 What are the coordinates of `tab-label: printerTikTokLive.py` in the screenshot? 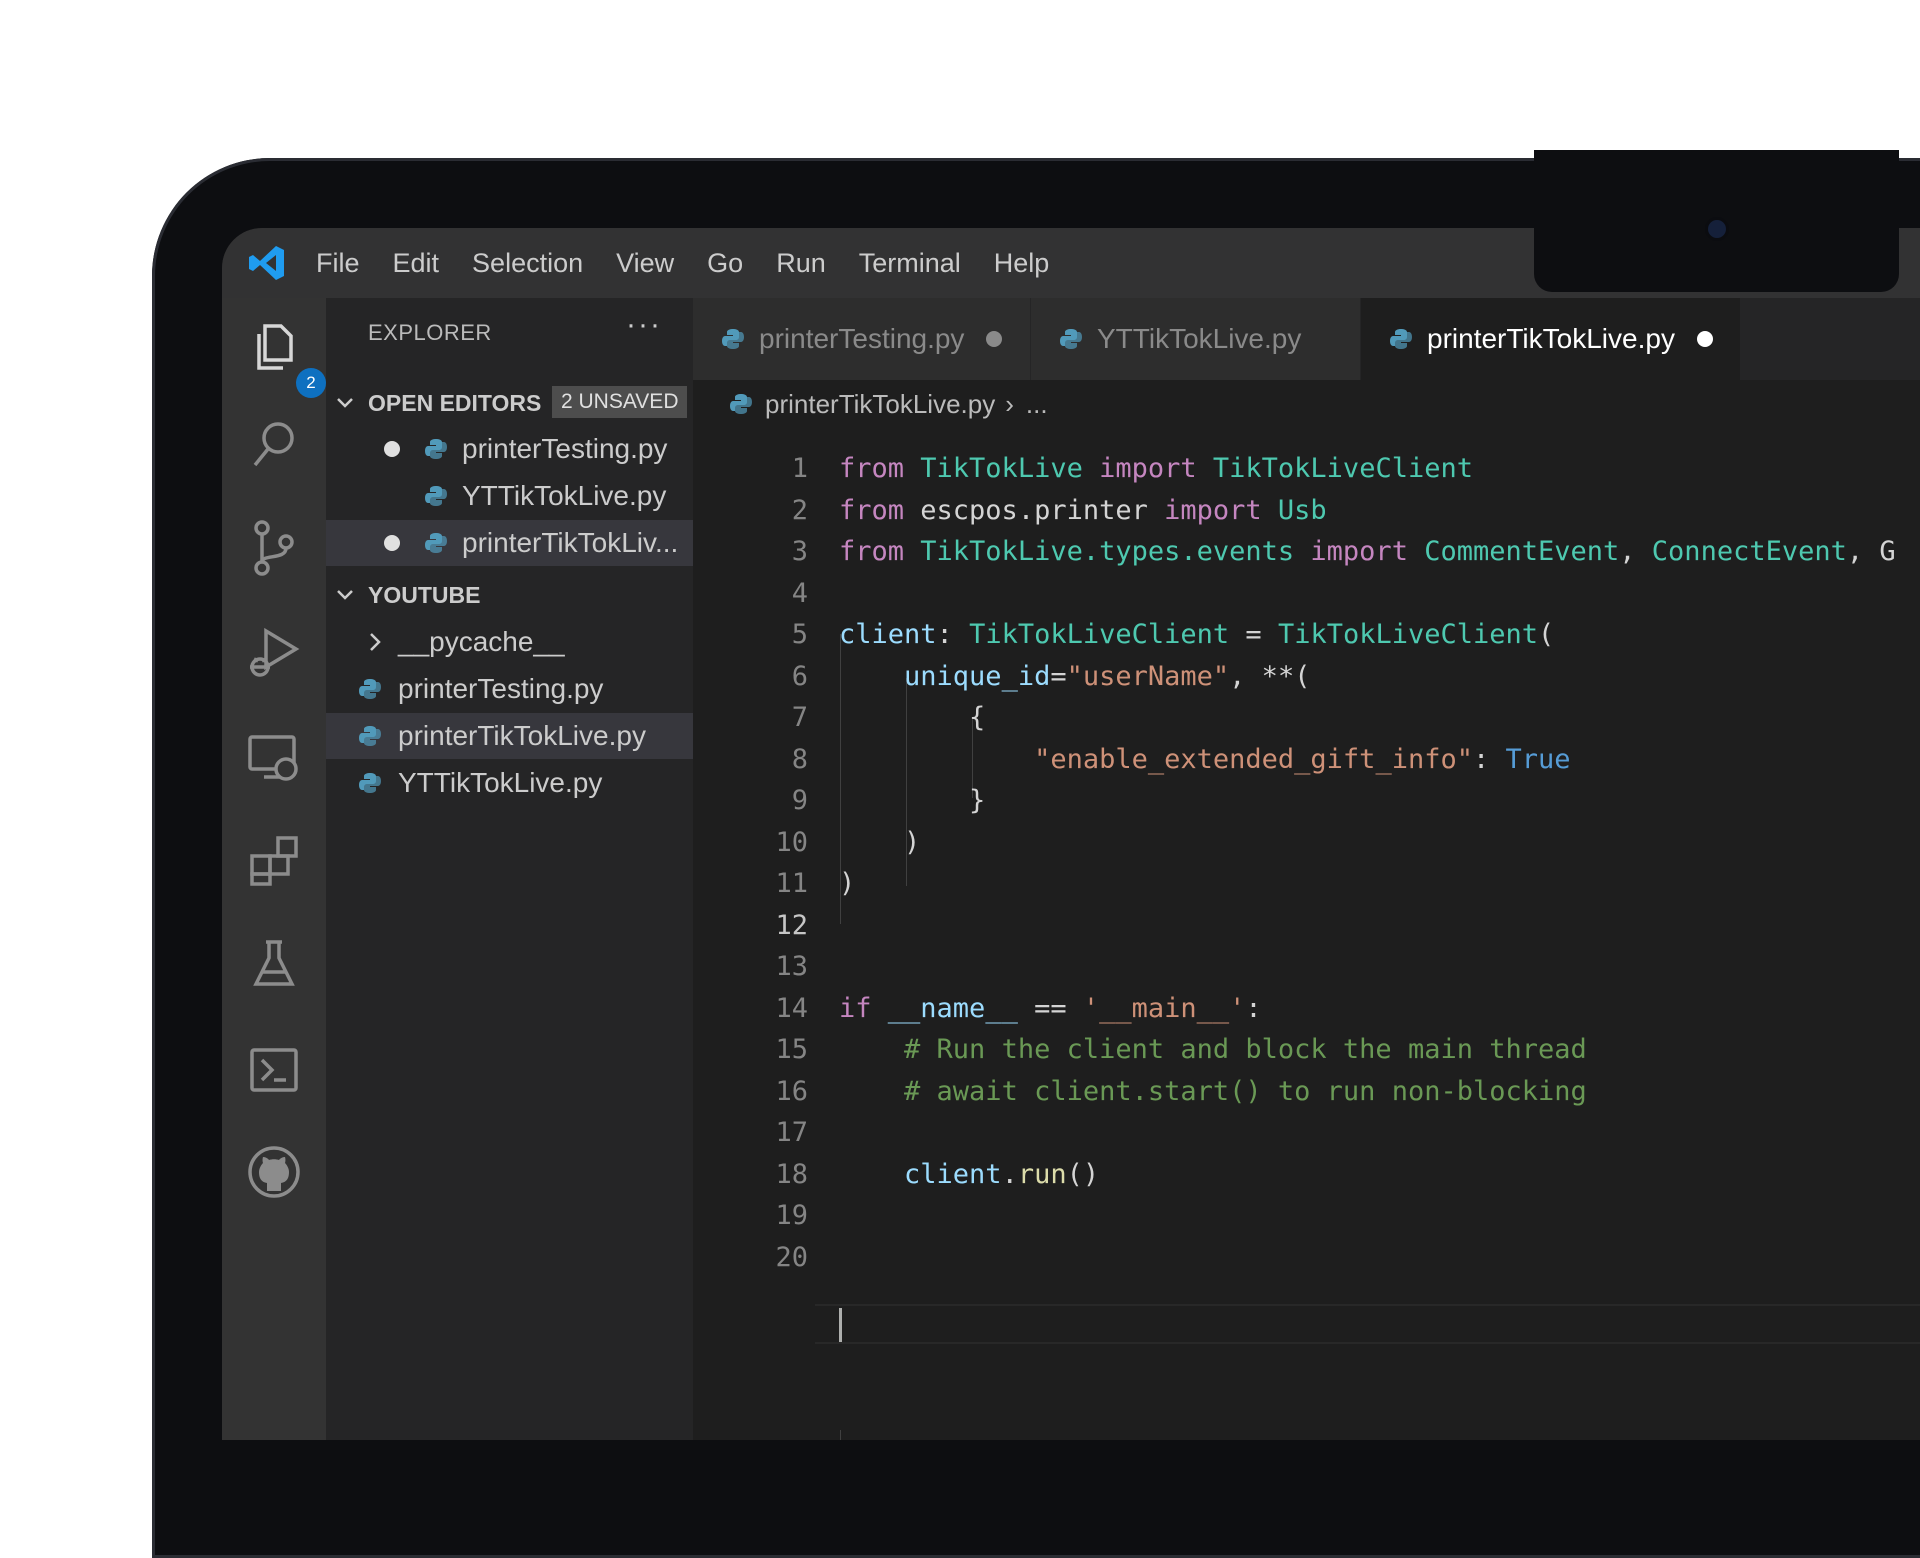 It's located at (1551, 338).